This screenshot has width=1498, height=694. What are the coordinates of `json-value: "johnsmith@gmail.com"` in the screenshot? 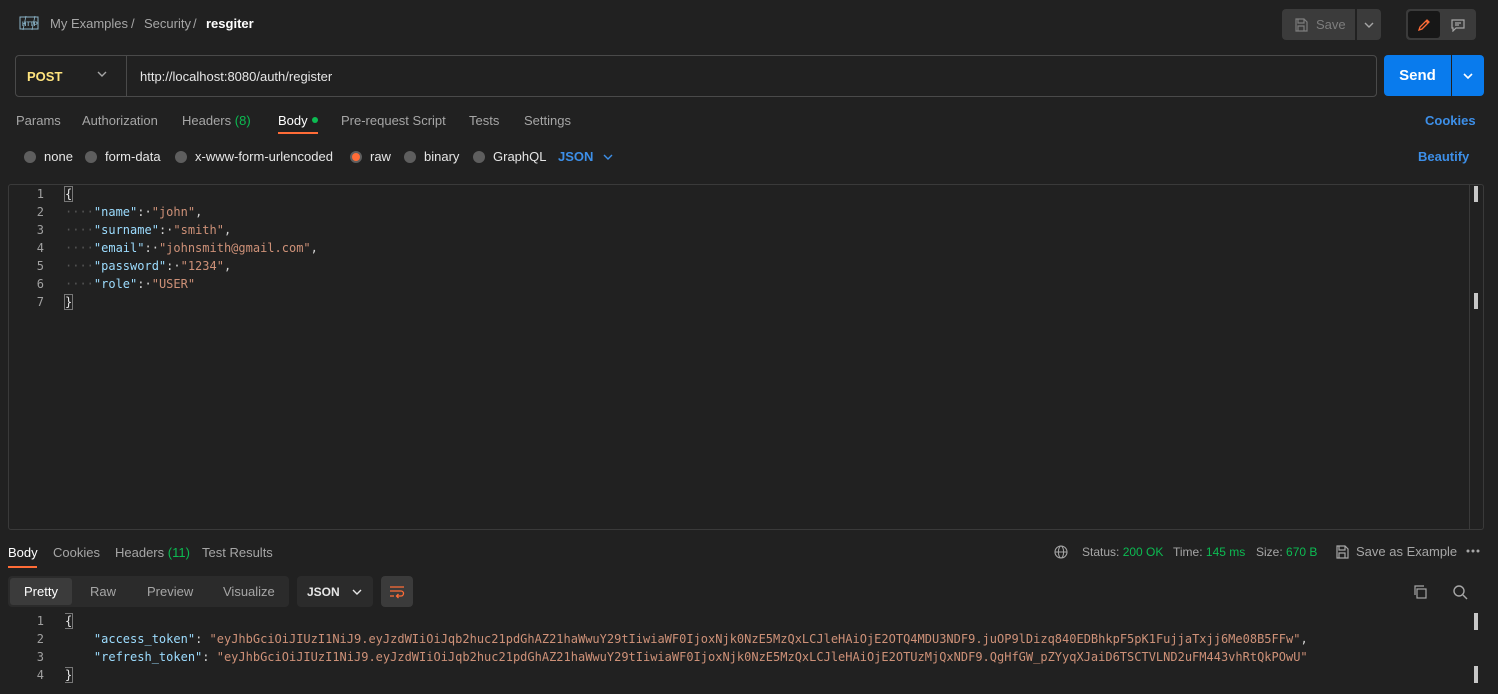 It's located at (234, 248).